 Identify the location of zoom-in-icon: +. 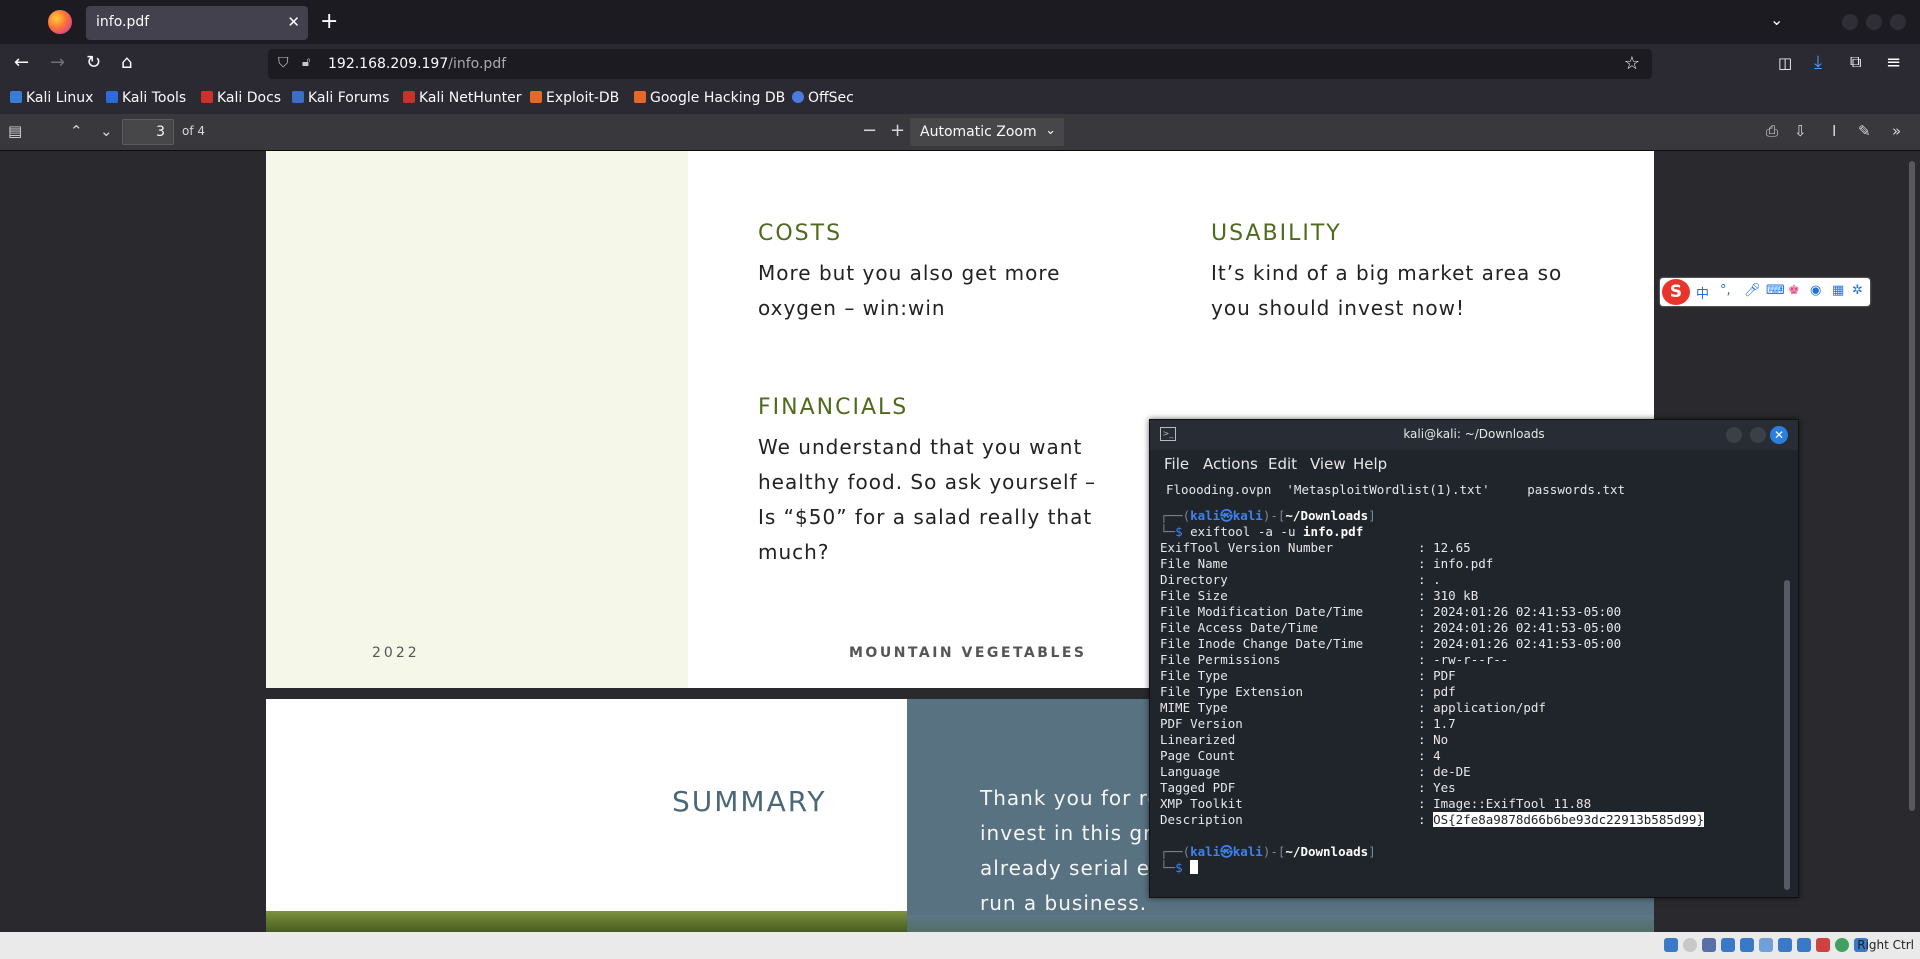
(897, 130).